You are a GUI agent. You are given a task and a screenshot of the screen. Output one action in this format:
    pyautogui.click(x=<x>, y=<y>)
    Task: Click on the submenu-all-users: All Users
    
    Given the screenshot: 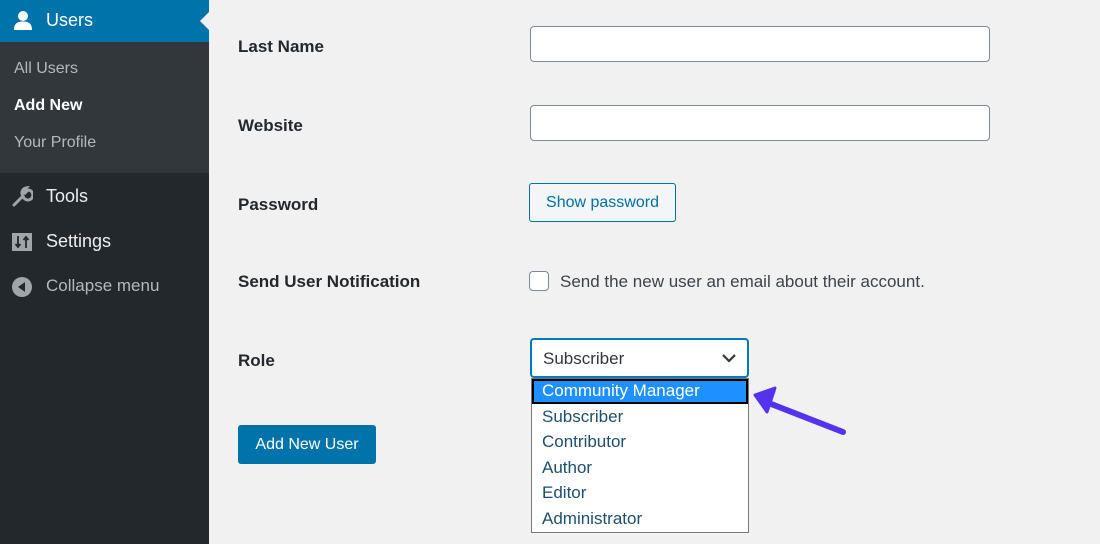 What is the action you would take?
    pyautogui.click(x=46, y=69)
    